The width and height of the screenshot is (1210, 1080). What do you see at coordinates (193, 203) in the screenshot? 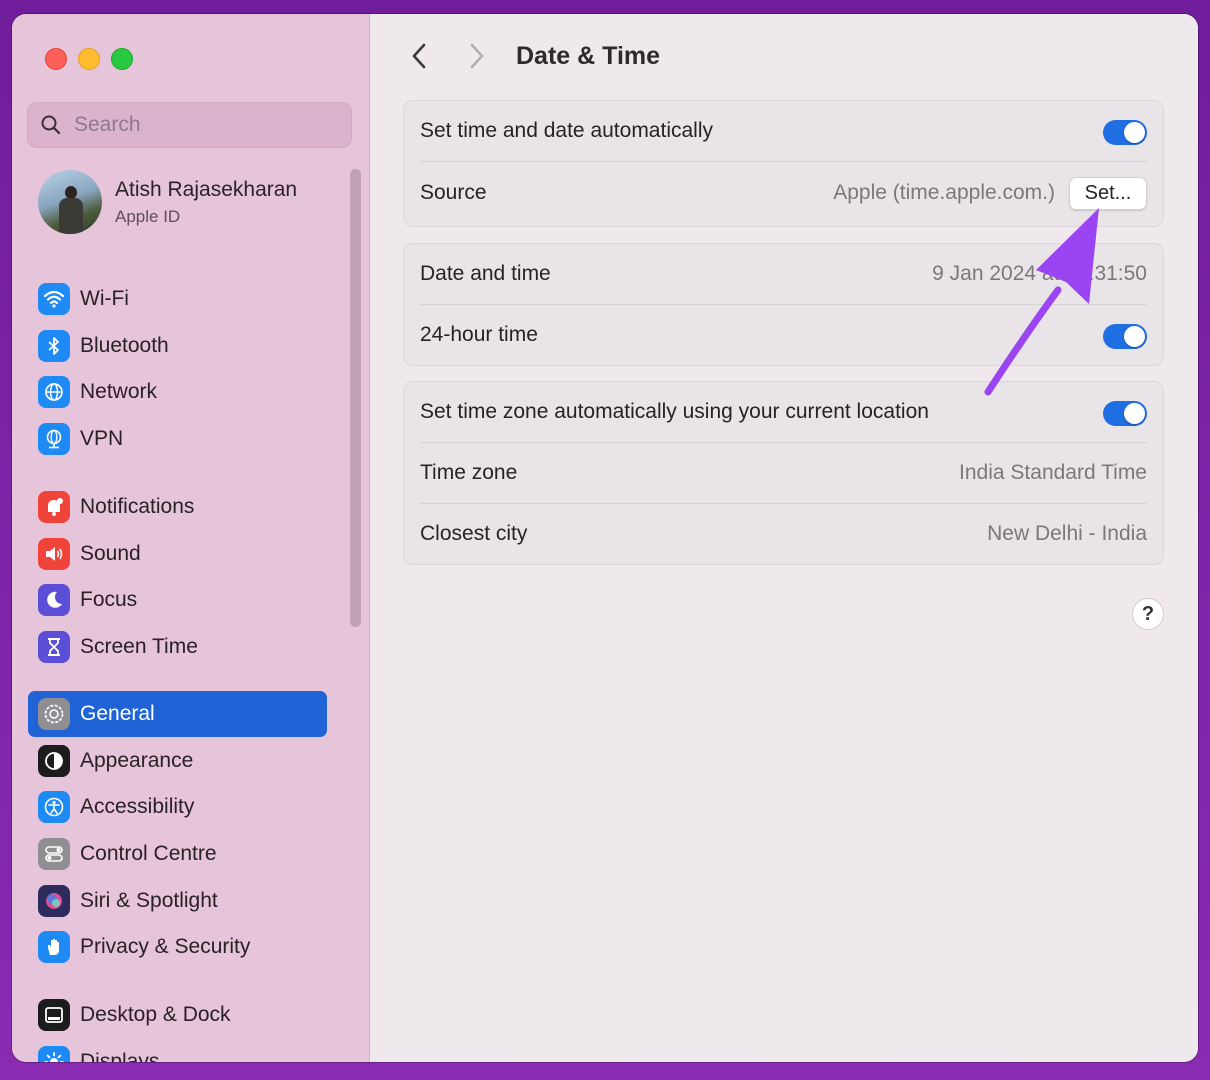
I see `apple-id-profile: Atish Rajasekharan Apple ID` at bounding box center [193, 203].